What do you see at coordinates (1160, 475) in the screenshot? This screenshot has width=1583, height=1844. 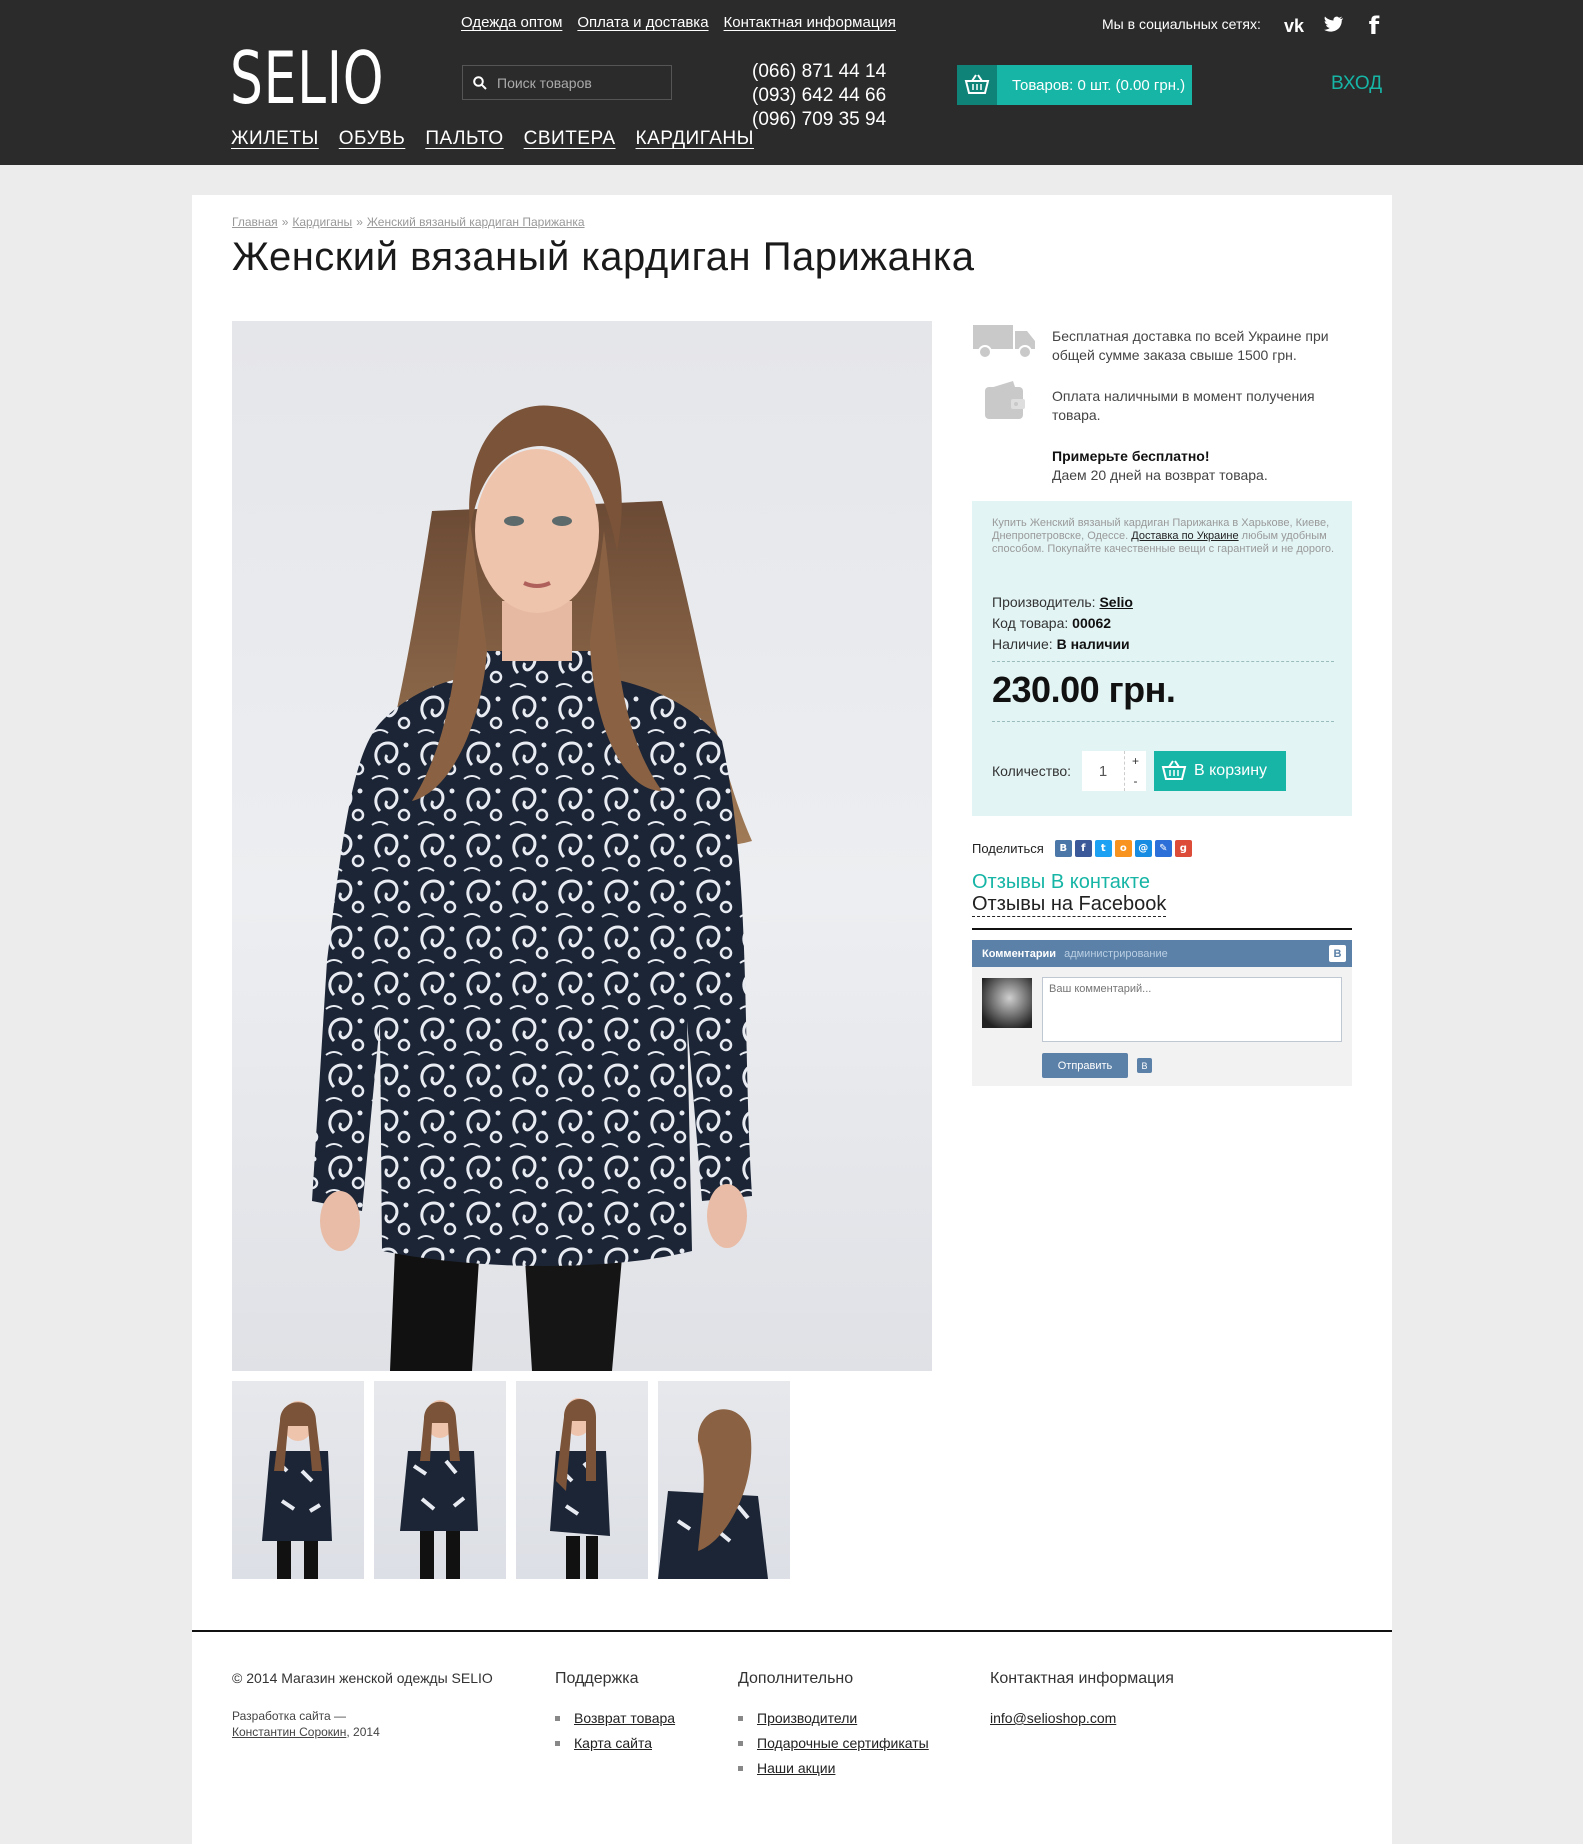 I see `try-text: Даем 20 дней на возврат товара.` at bounding box center [1160, 475].